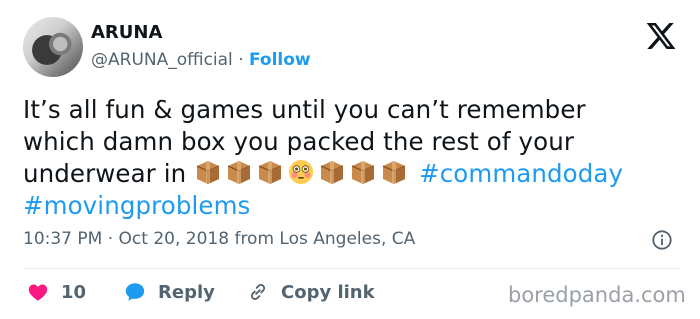  Describe the element at coordinates (662, 240) in the screenshot. I see `info-icon` at that location.